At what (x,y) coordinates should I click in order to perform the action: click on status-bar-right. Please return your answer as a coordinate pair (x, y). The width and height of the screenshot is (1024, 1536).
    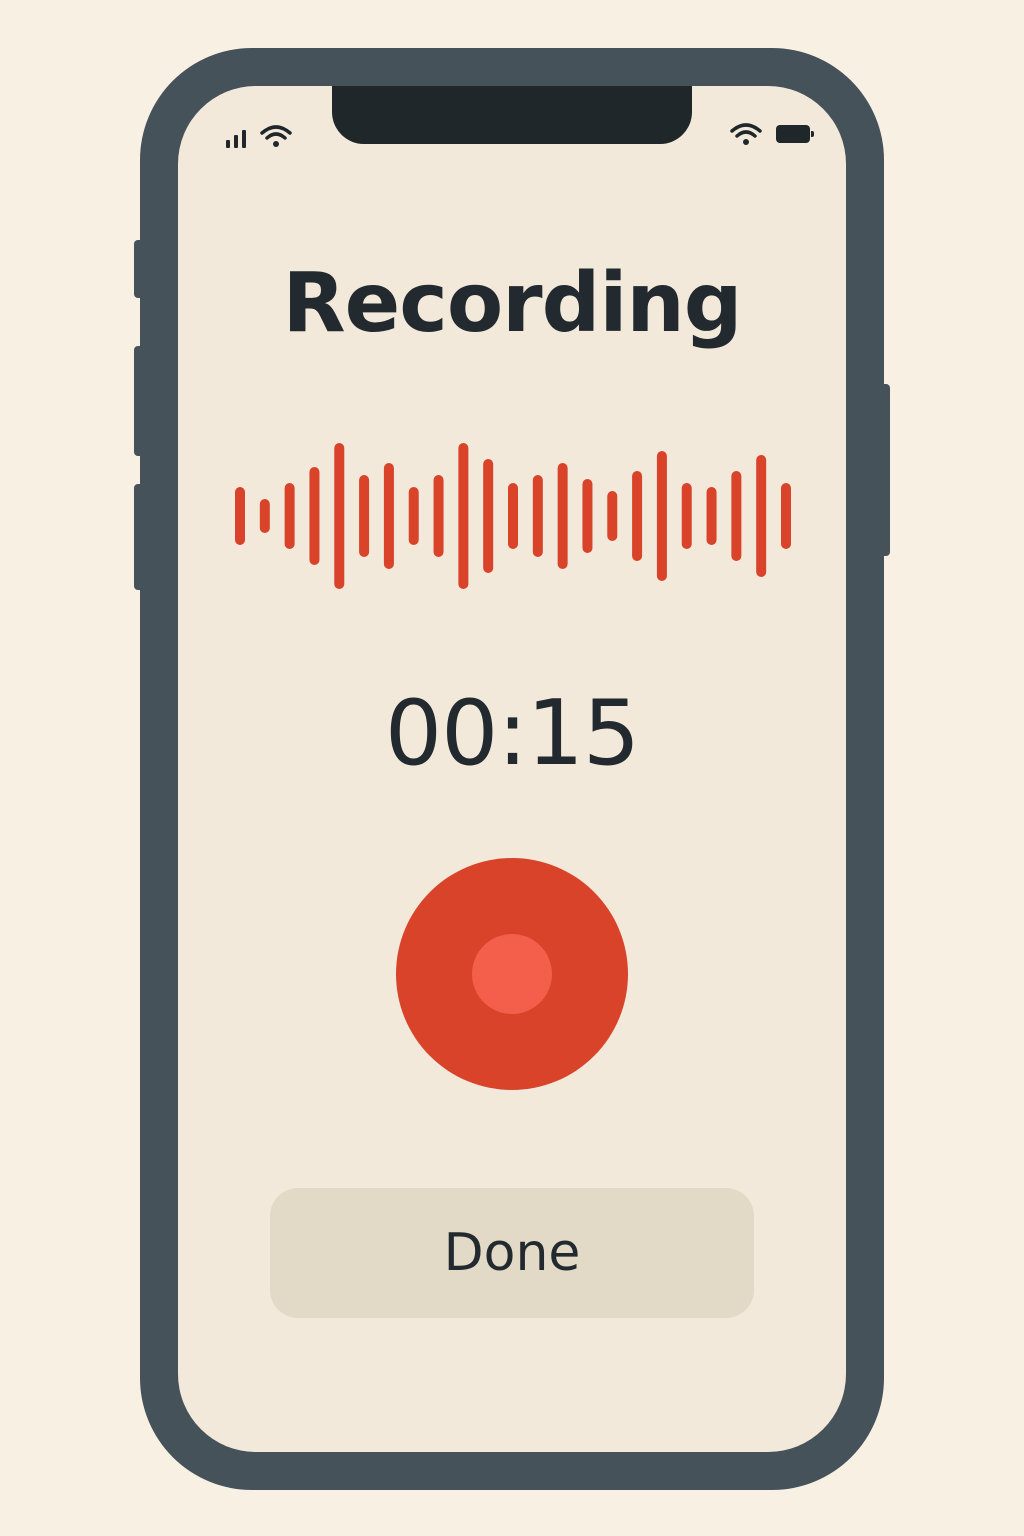
    Looking at the image, I should click on (772, 134).